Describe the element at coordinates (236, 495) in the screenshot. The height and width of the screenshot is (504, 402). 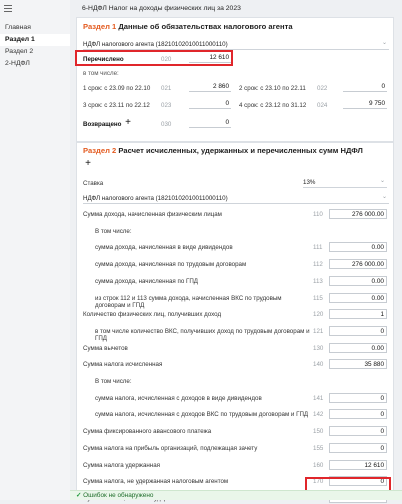
I see `status-bar: ✓ Ошибок не обнаружено` at that location.